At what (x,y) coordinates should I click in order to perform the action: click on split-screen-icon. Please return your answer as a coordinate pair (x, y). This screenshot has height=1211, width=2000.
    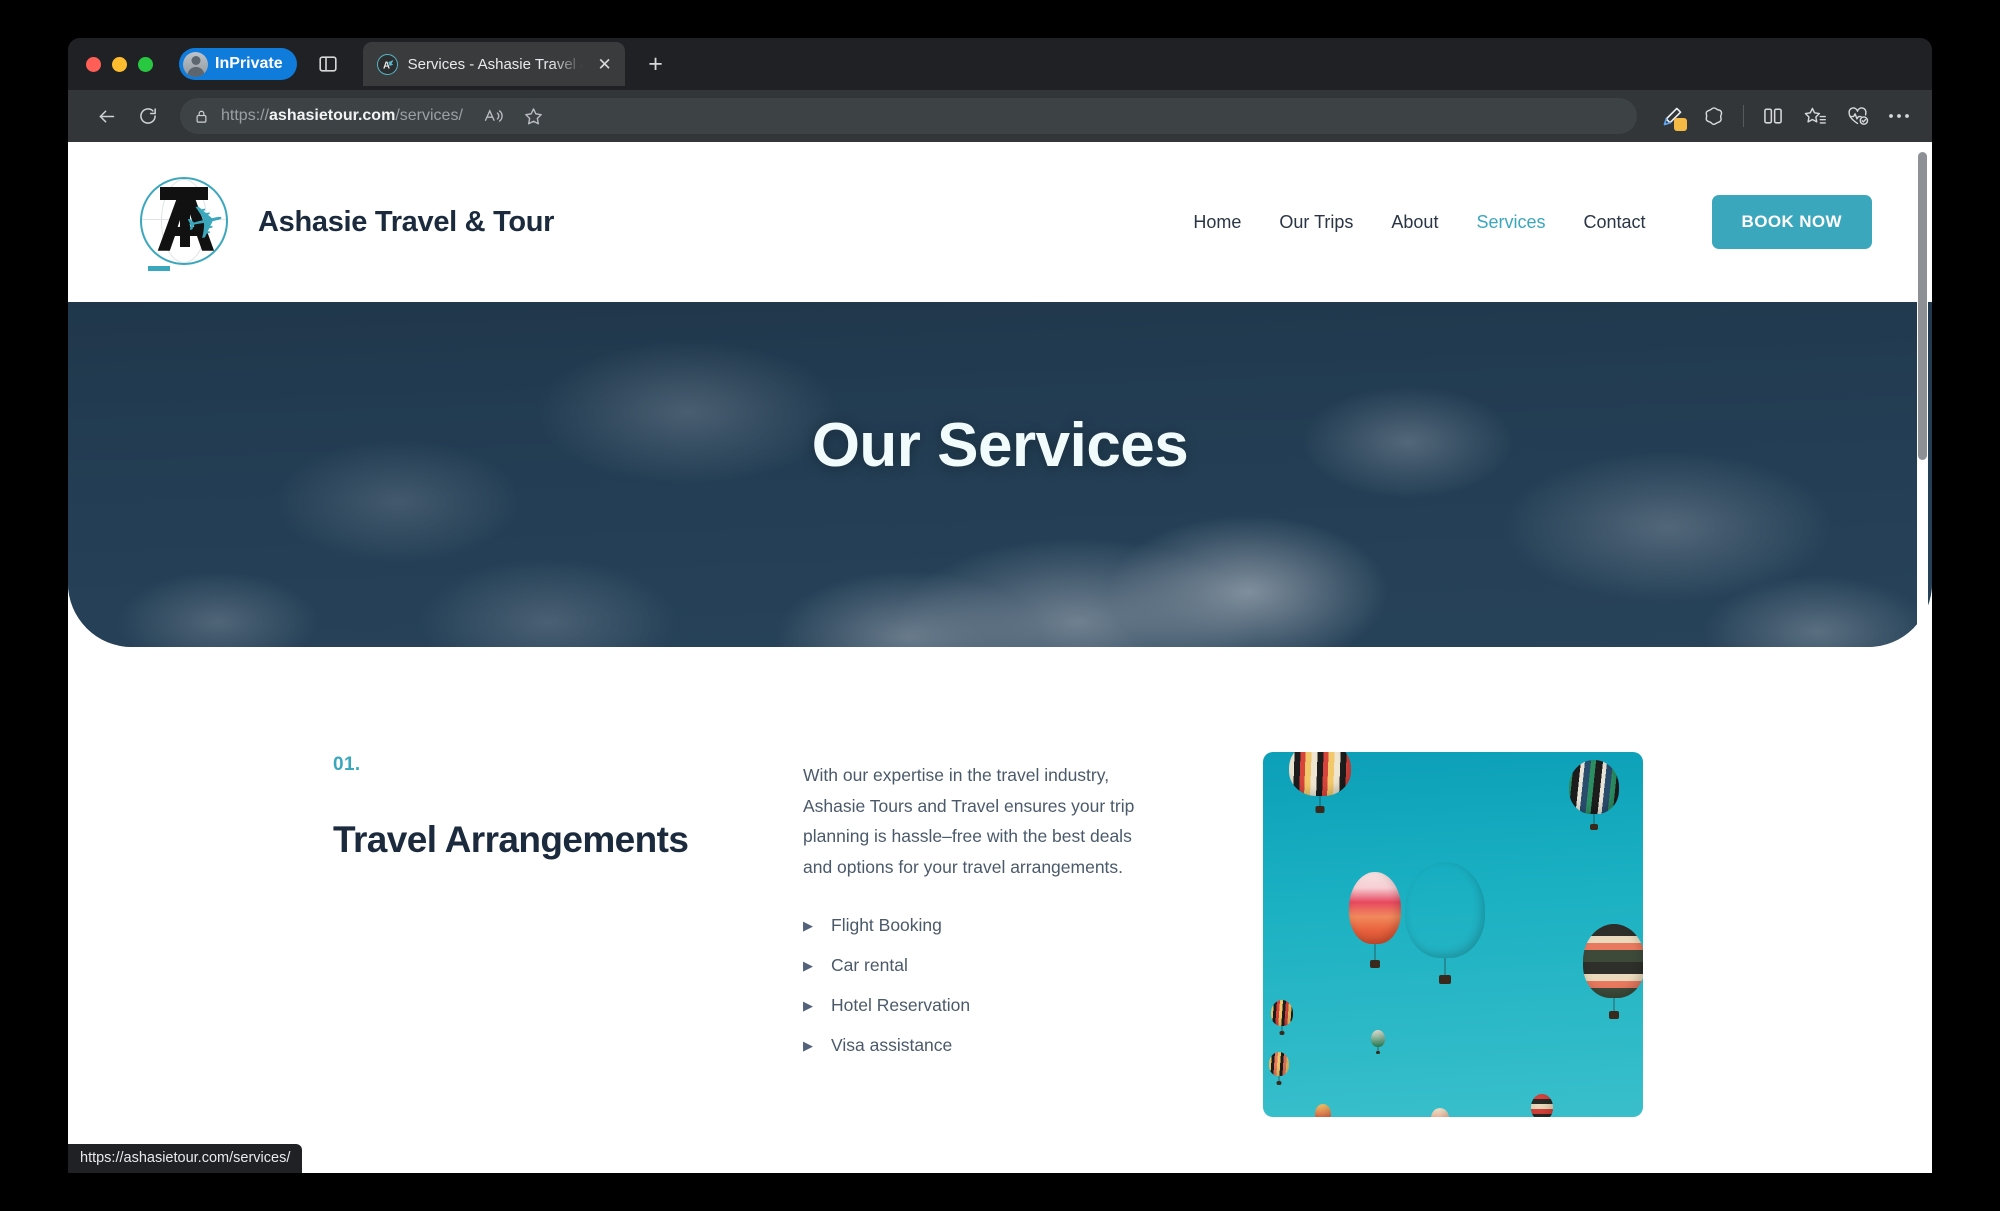
    Looking at the image, I should click on (1773, 116).